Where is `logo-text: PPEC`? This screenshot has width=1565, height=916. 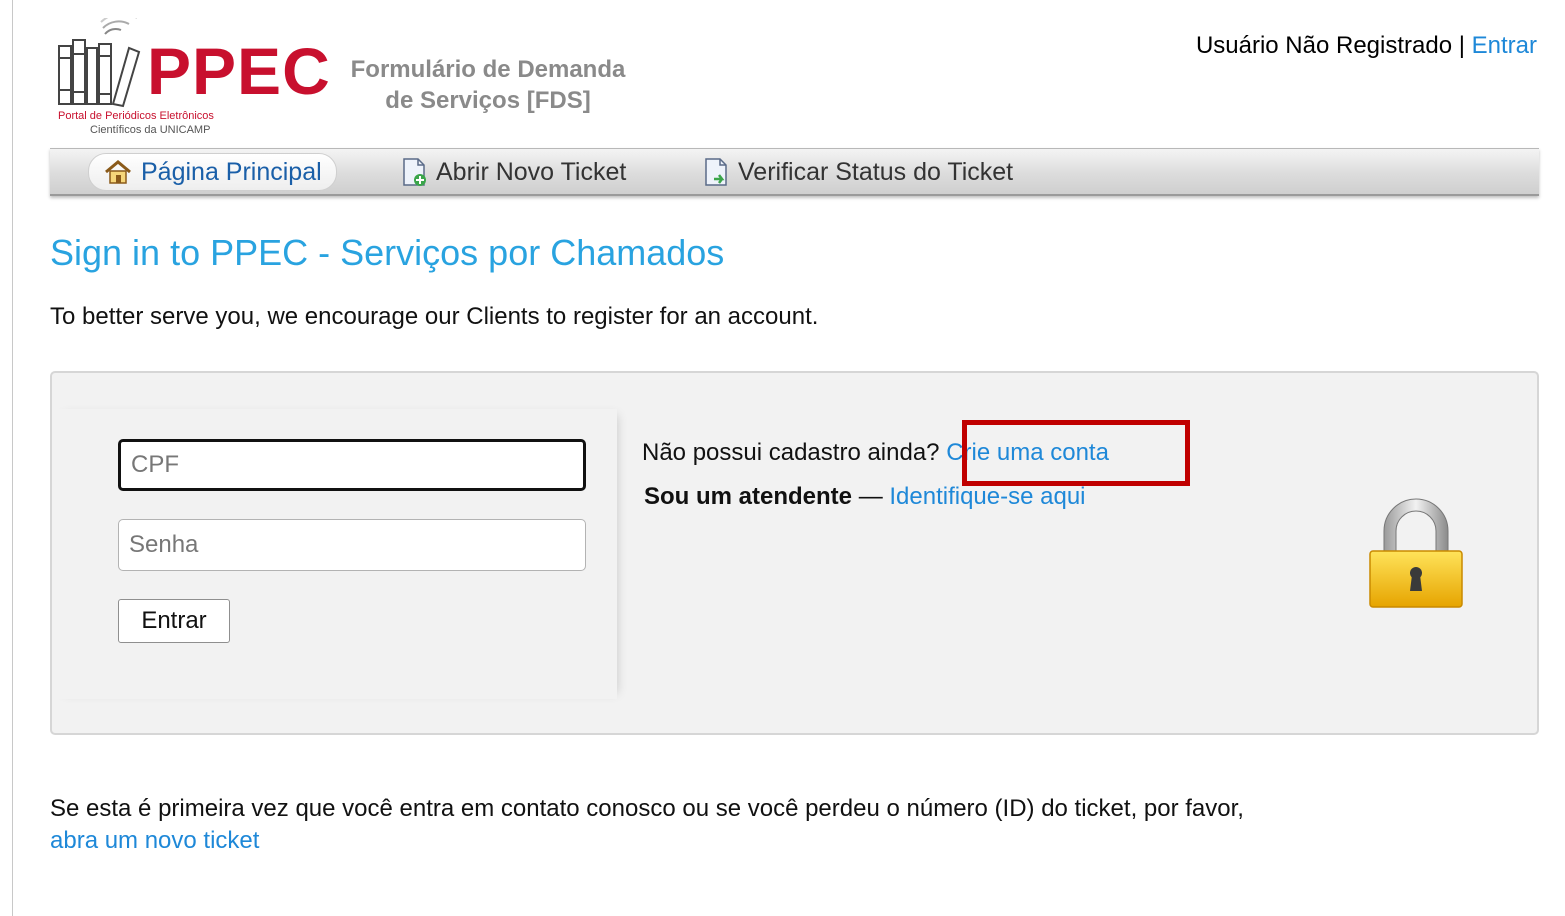 logo-text: PPEC is located at coordinates (239, 71).